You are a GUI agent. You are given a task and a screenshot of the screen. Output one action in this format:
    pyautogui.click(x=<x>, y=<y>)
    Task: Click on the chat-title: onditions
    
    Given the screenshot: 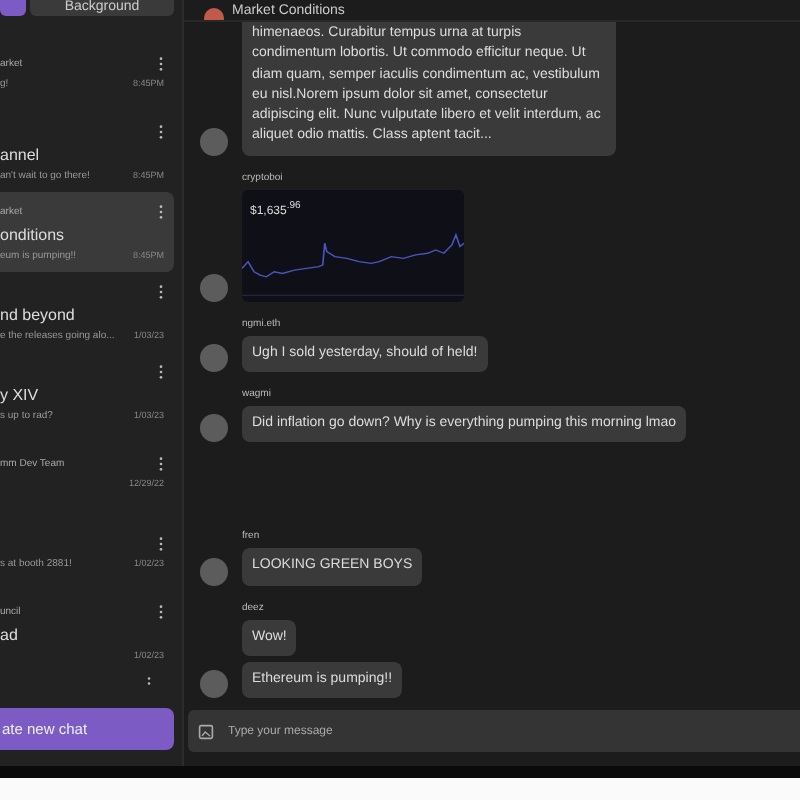 What is the action you would take?
    pyautogui.click(x=33, y=234)
    